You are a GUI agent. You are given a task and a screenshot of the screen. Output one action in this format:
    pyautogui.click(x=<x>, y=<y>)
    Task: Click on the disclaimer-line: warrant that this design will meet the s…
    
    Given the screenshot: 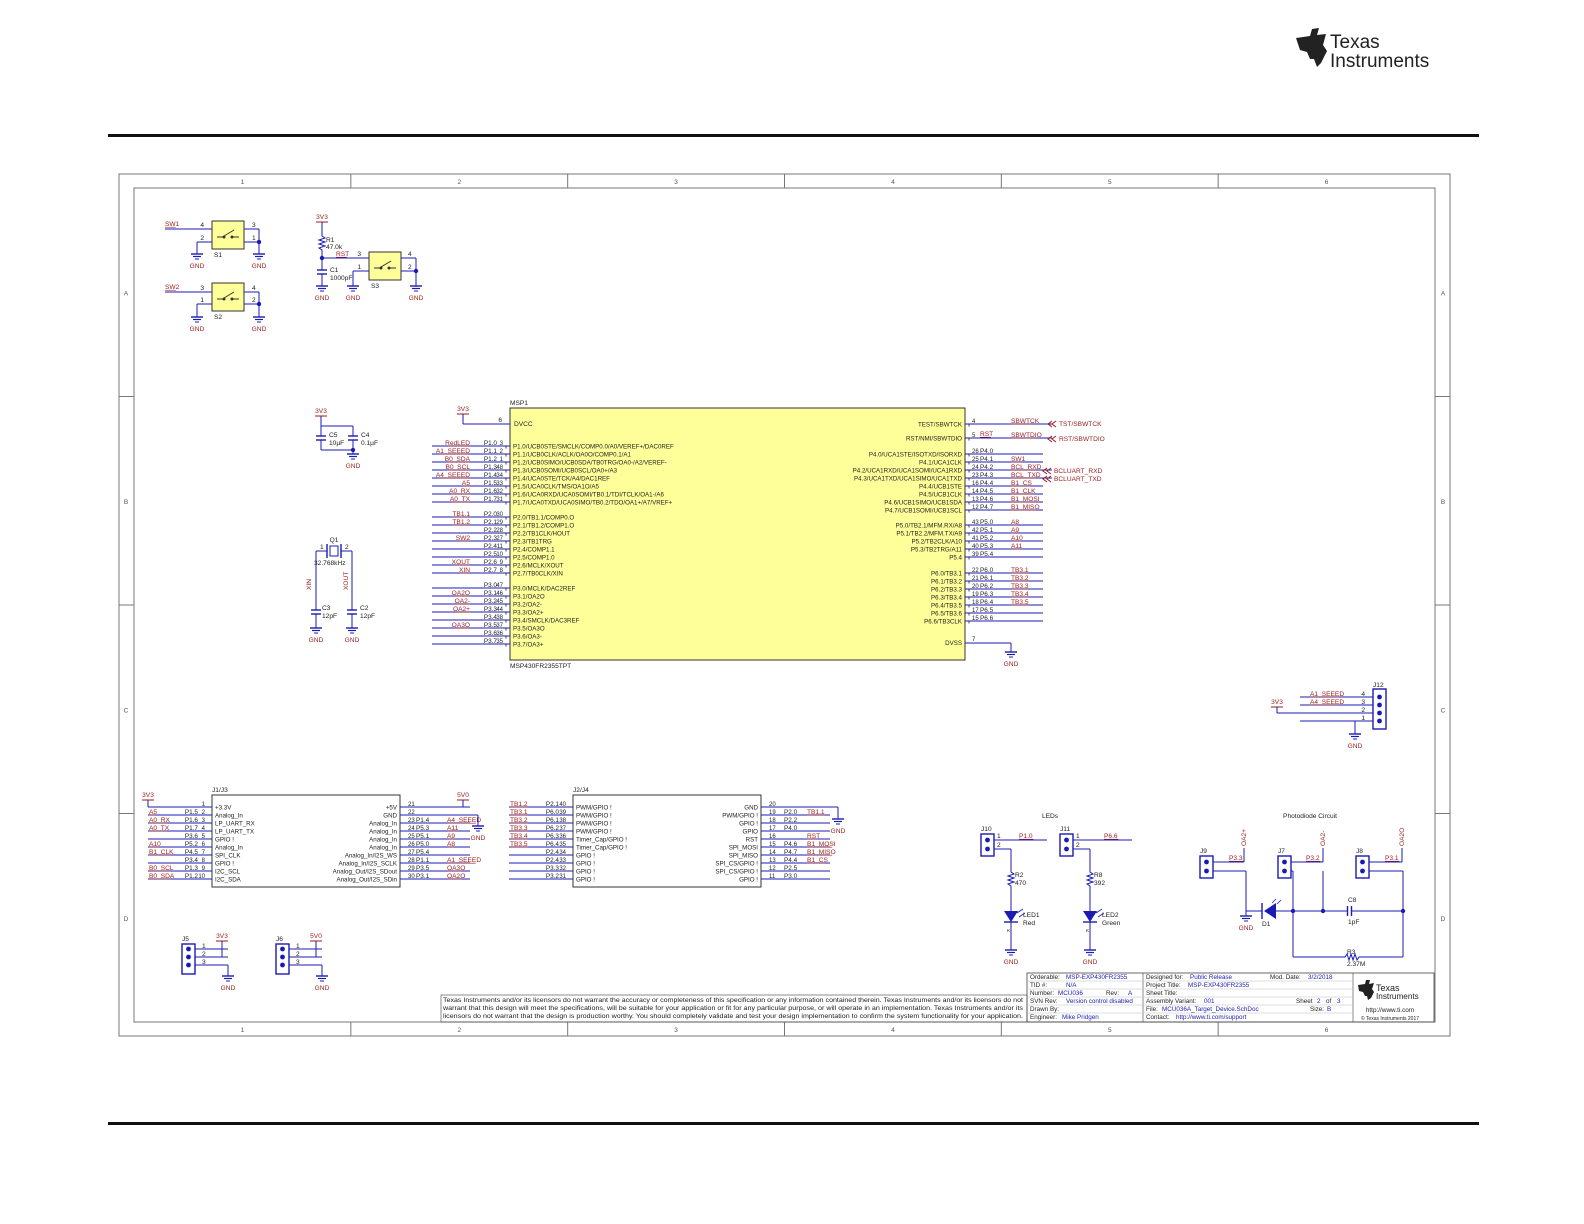 What is the action you would take?
    pyautogui.click(x=732, y=1008)
    